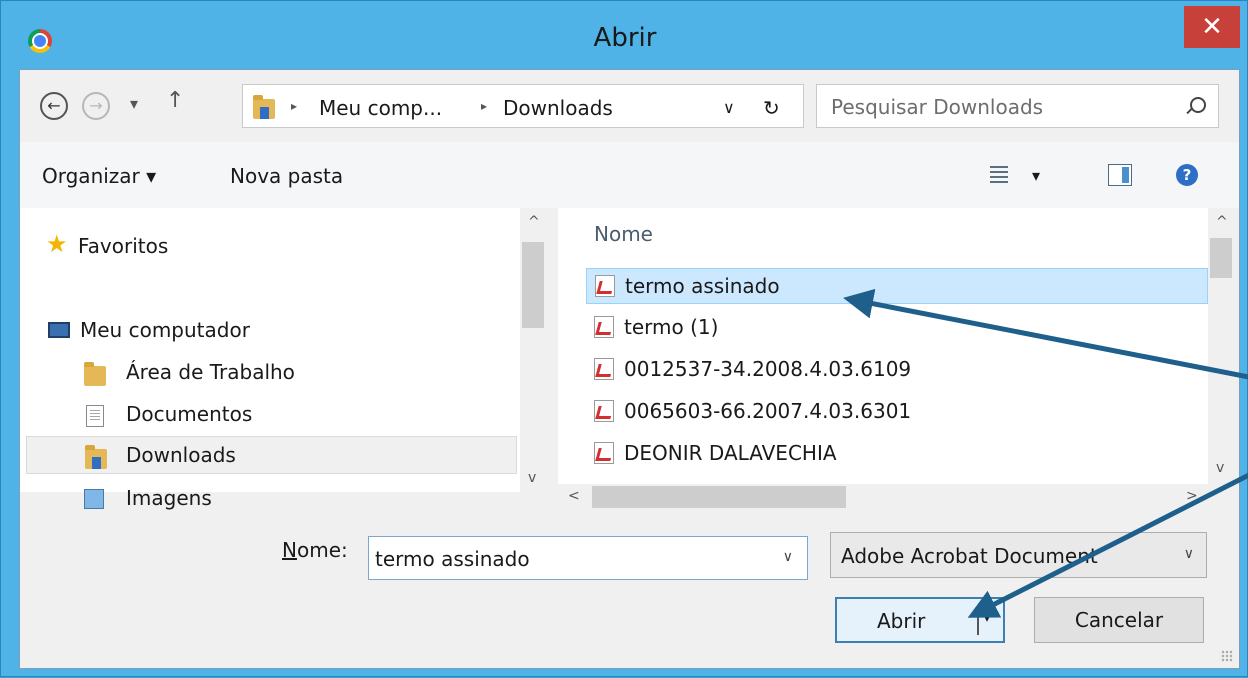 This screenshot has height=678, width=1248. I want to click on file-list-hscrollbar: < >, so click(883, 497).